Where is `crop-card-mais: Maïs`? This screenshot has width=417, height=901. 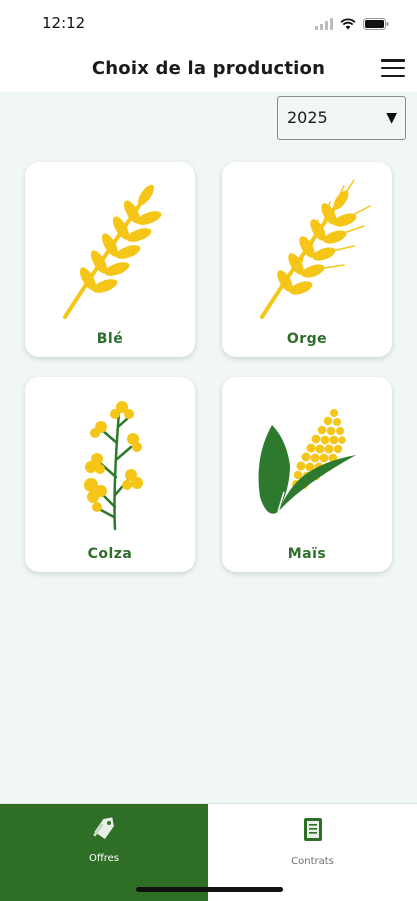 crop-card-mais: Maïs is located at coordinates (307, 474).